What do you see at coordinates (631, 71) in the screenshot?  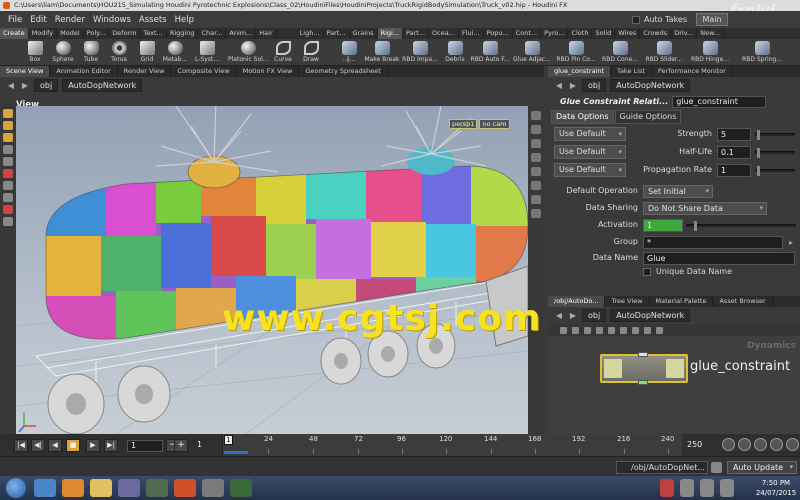 I see `tab-take-list: Take List` at bounding box center [631, 71].